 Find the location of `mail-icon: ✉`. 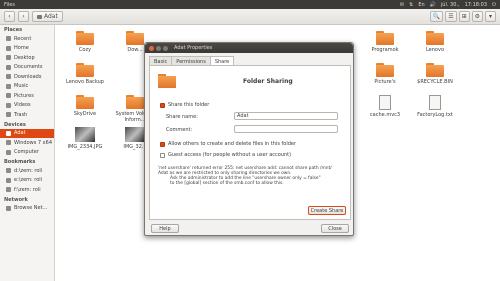

mail-icon: ✉ is located at coordinates (402, 5).